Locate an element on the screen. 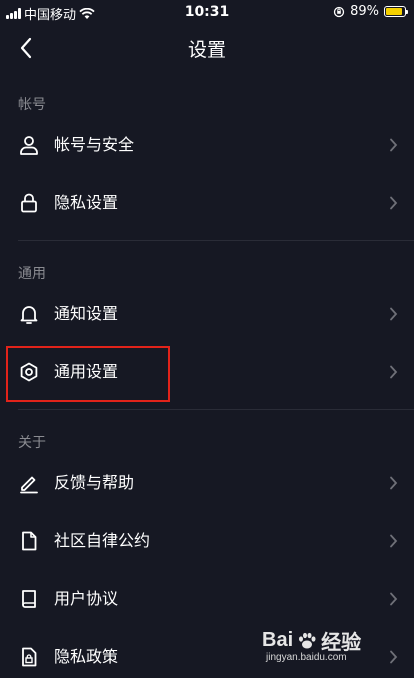 This screenshot has height=678, width=414. bell-icon is located at coordinates (29, 315).